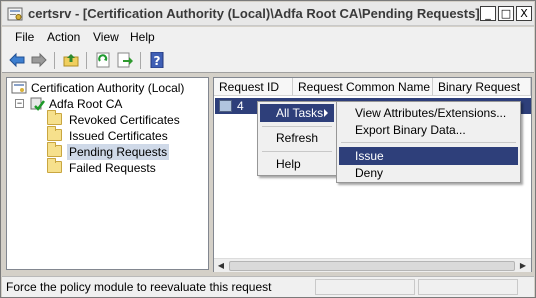 Image resolution: width=536 pixels, height=298 pixels. What do you see at coordinates (103, 60) in the screenshot?
I see `refresh-icon` at bounding box center [103, 60].